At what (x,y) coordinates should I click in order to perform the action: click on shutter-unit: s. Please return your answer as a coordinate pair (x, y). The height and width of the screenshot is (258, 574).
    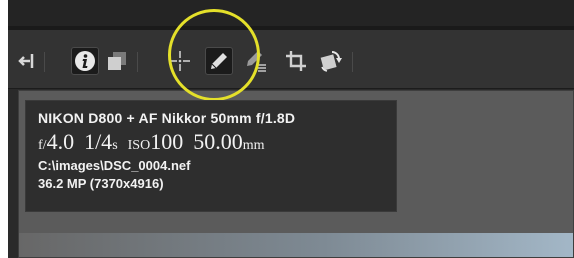
    Looking at the image, I should click on (115, 145).